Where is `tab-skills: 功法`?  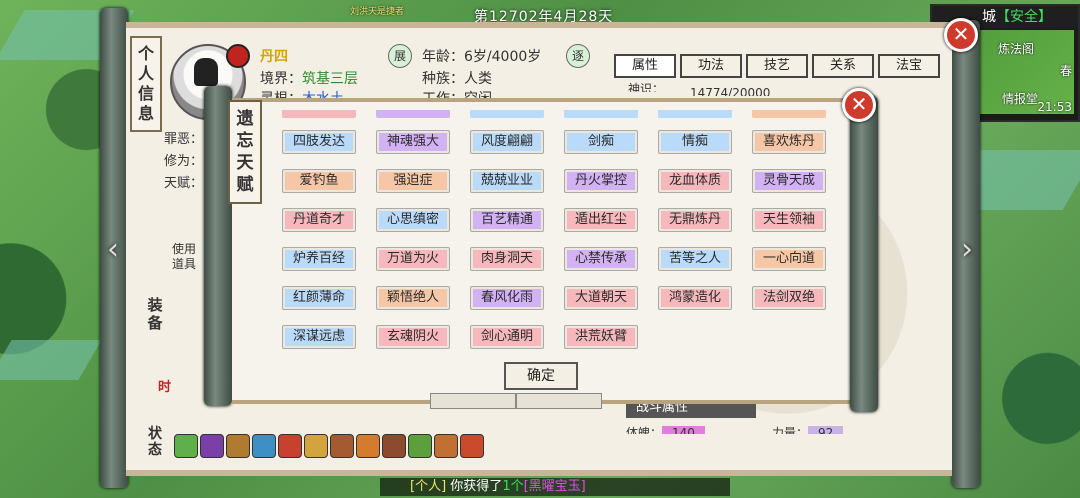 tab-skills: 功法 is located at coordinates (711, 66).